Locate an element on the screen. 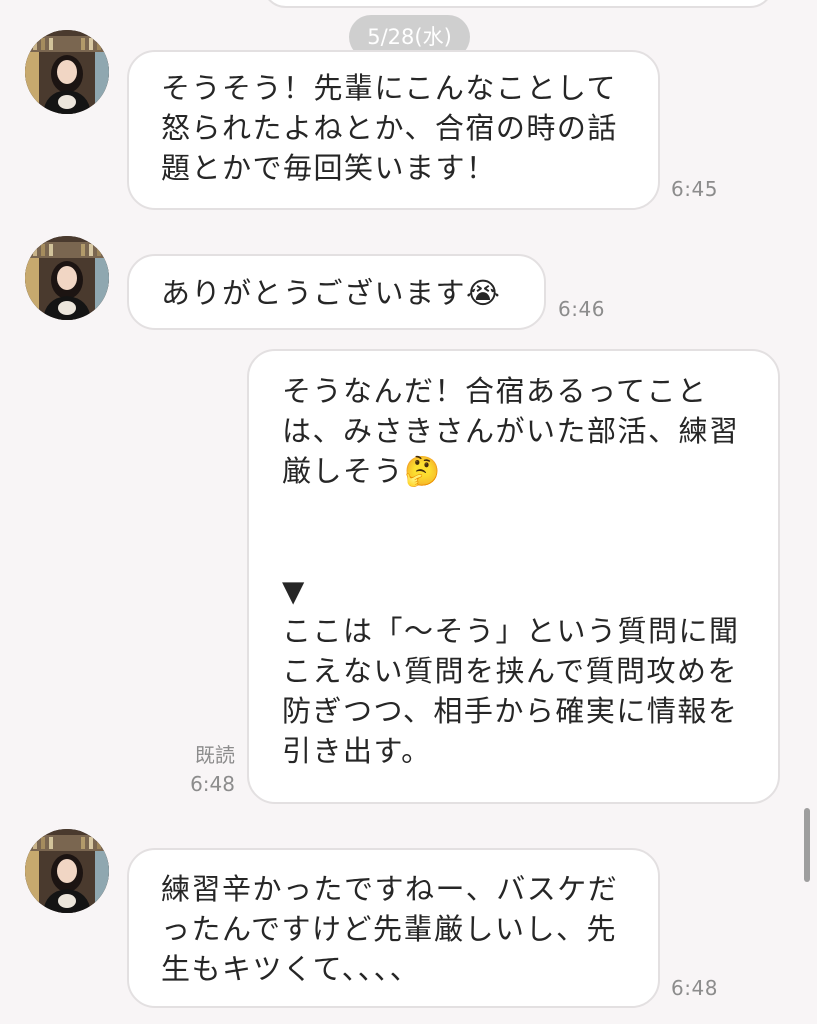 The height and width of the screenshot is (1024, 817). message-text: 防ぎつつ、相手から確実に情報を is located at coordinates (510, 711).